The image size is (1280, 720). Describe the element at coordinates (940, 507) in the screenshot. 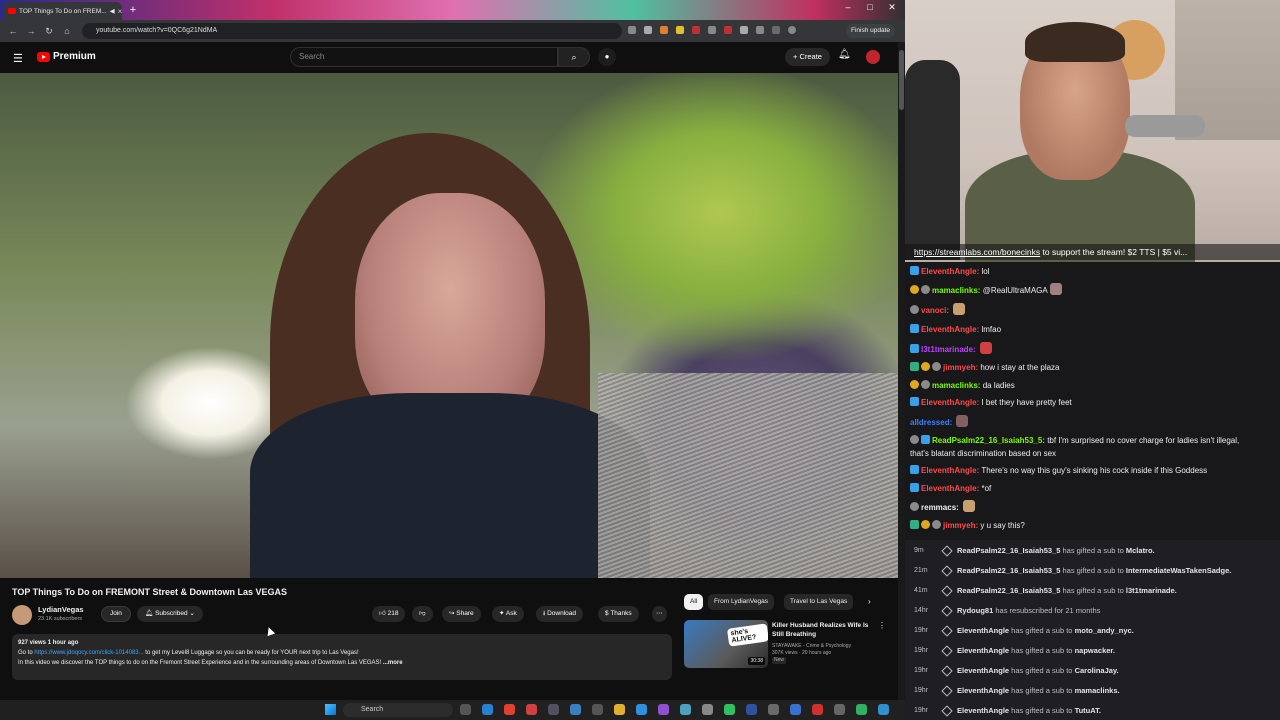

I see `chat-username: remmacs:` at that location.